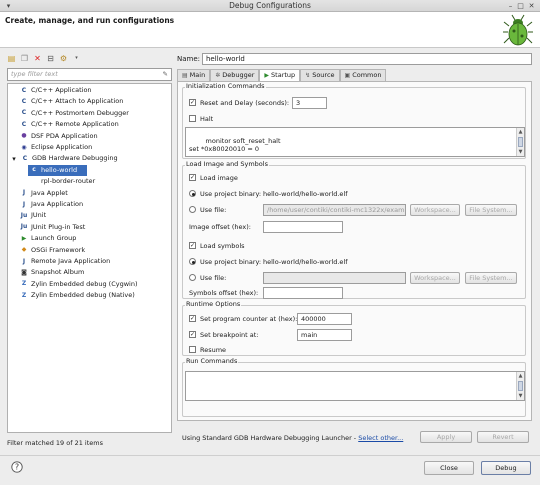 The width and height of the screenshot is (540, 485). Describe the element at coordinates (25, 158) in the screenshot. I see `gdb-icon: C` at that location.